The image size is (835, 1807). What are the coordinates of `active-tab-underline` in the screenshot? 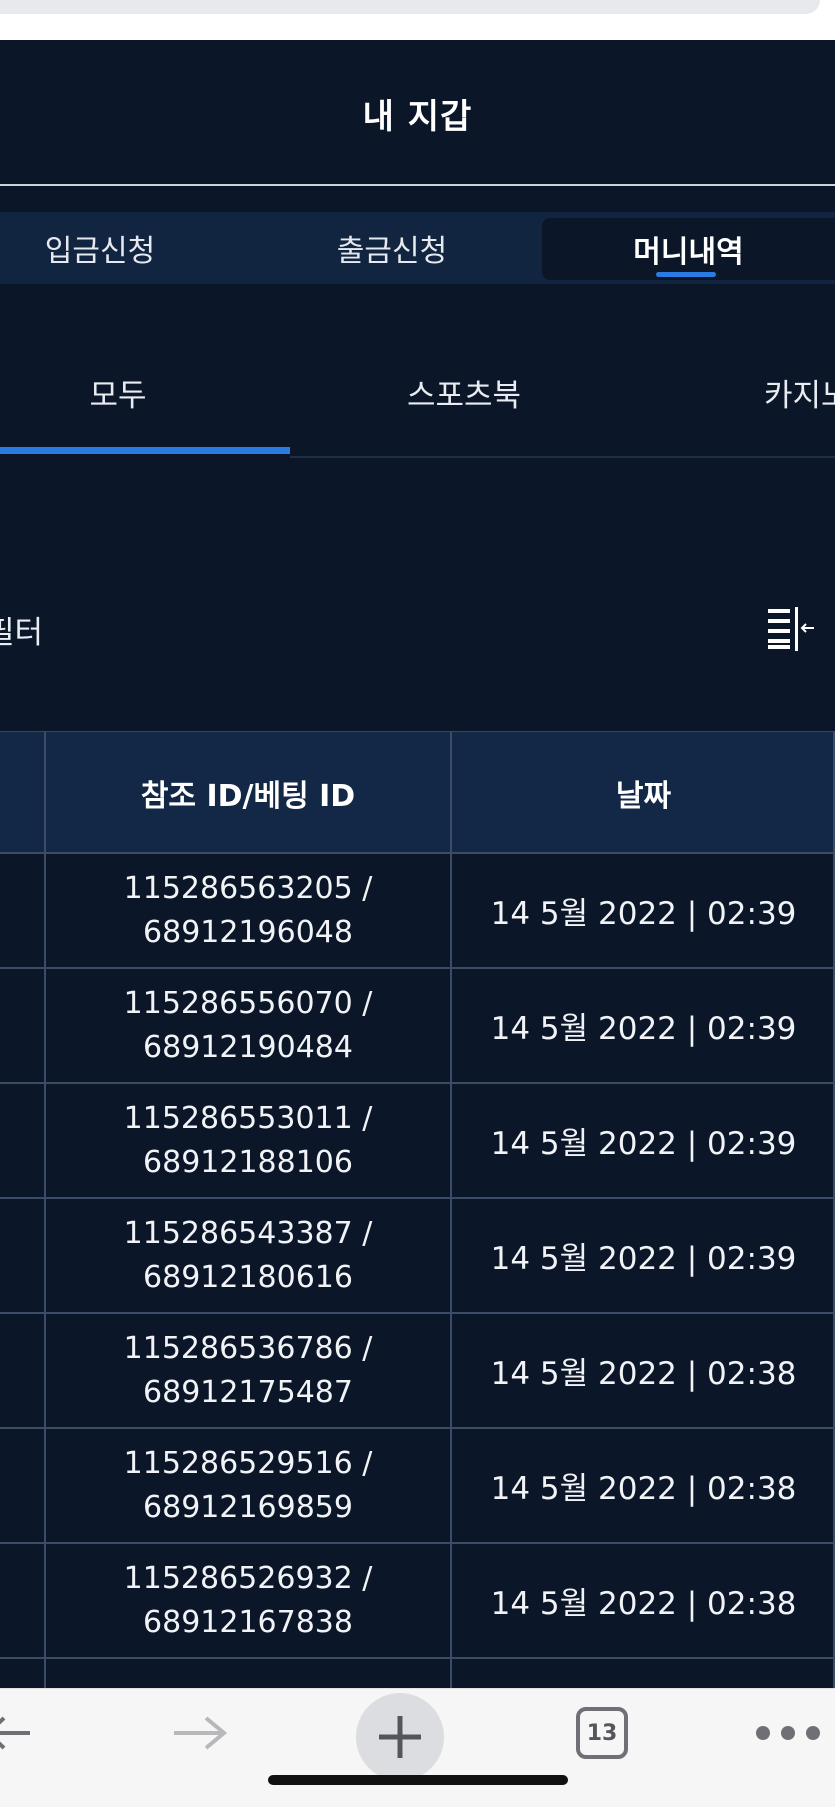 It's located at (686, 274).